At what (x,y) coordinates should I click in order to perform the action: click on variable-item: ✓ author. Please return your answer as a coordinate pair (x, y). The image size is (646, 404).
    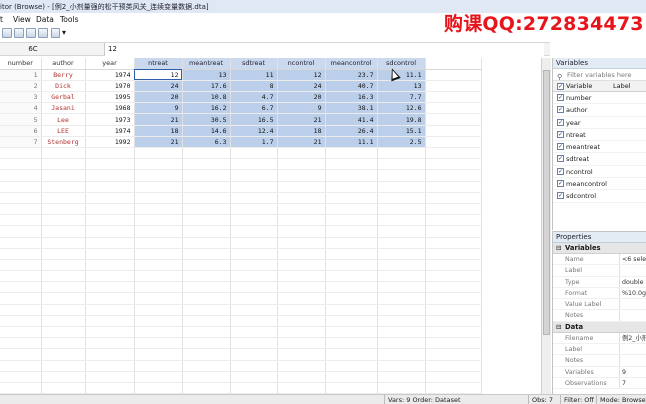
    Looking at the image, I should click on (599, 110).